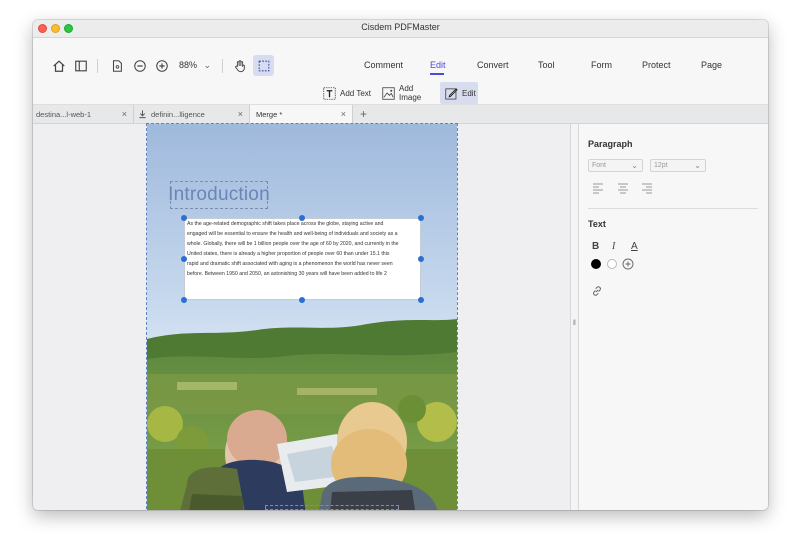  I want to click on panel-divider, so click(673, 208).